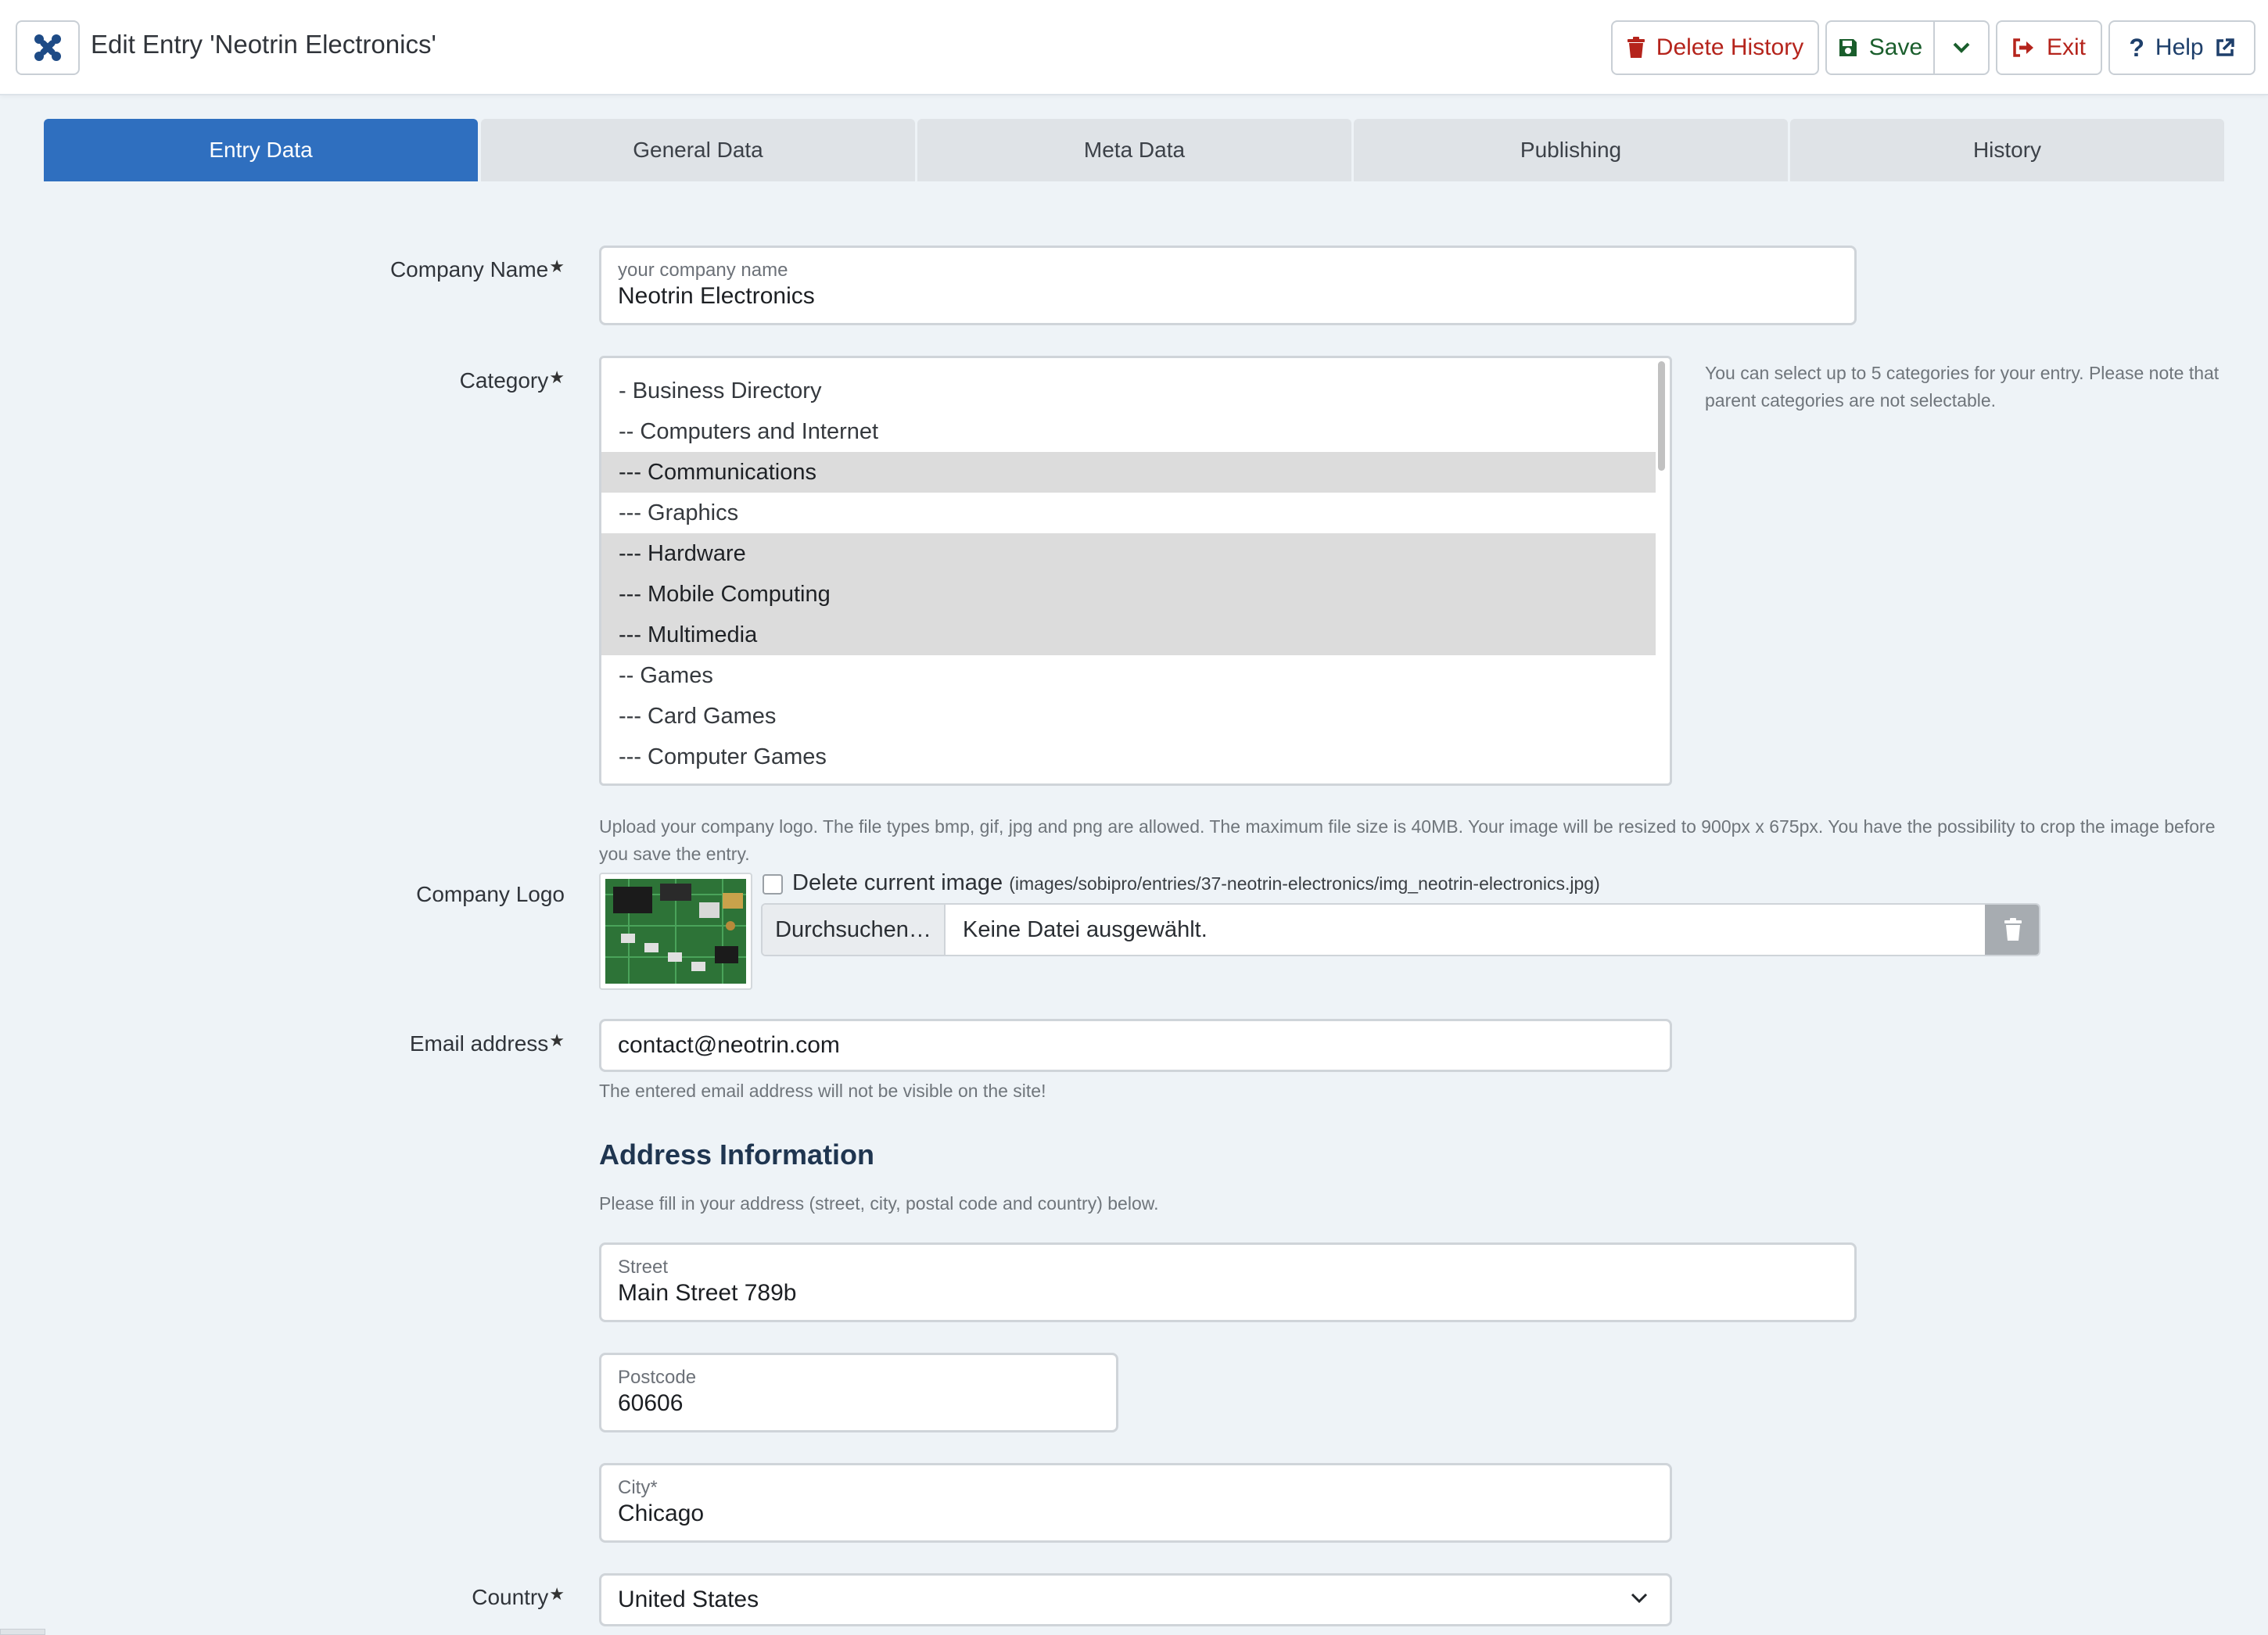  Describe the element at coordinates (698, 150) in the screenshot. I see `tab-general-data: General Data` at that location.